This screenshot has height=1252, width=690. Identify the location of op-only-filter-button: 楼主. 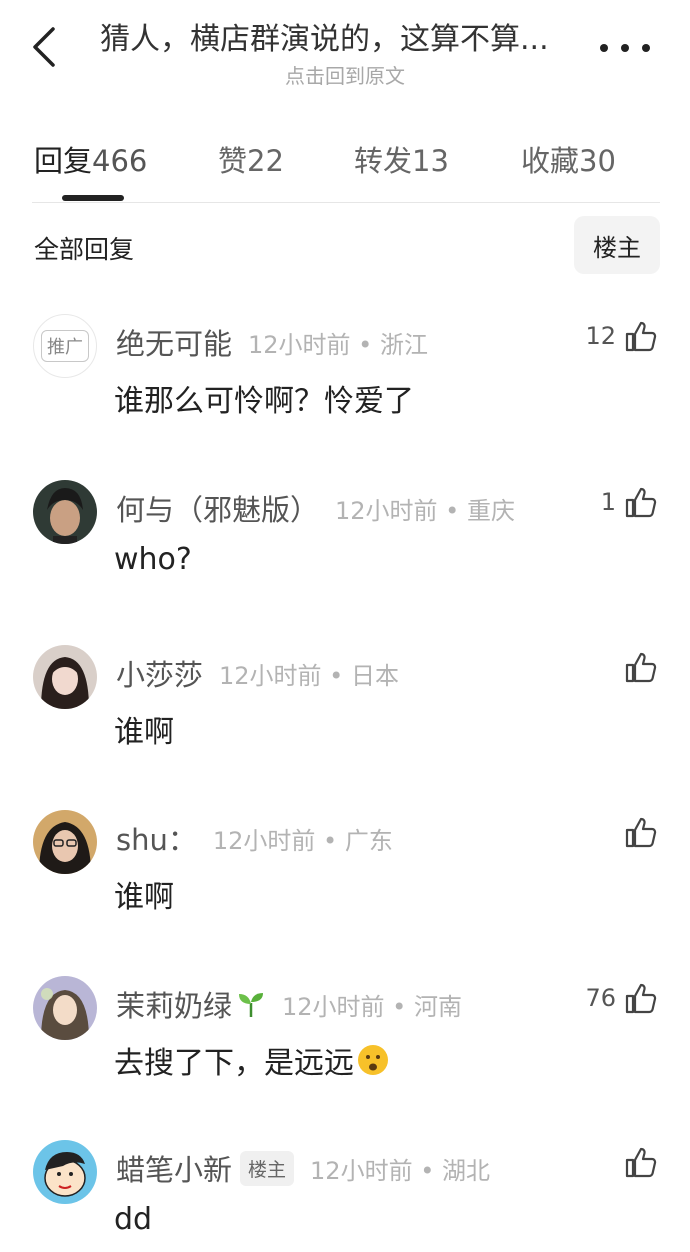
(617, 245).